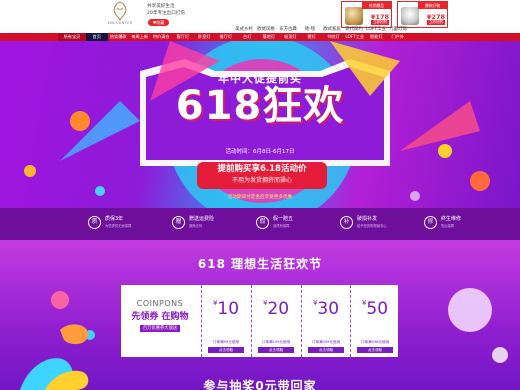 Image resolution: width=520 pixels, height=390 pixels. Describe the element at coordinates (451, 219) in the screenshot. I see `guarantee-title: 终生维修` at that location.